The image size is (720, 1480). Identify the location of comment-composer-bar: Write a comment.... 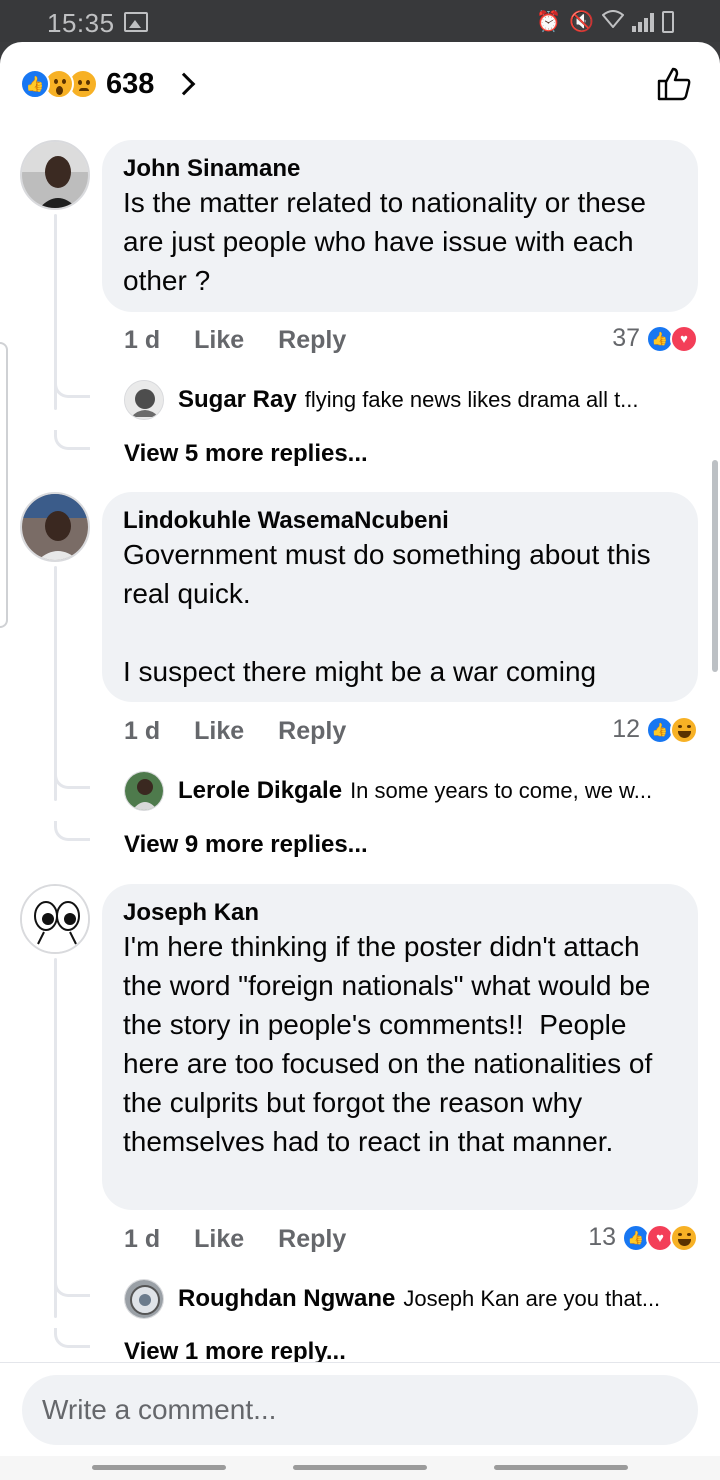
(360, 1409).